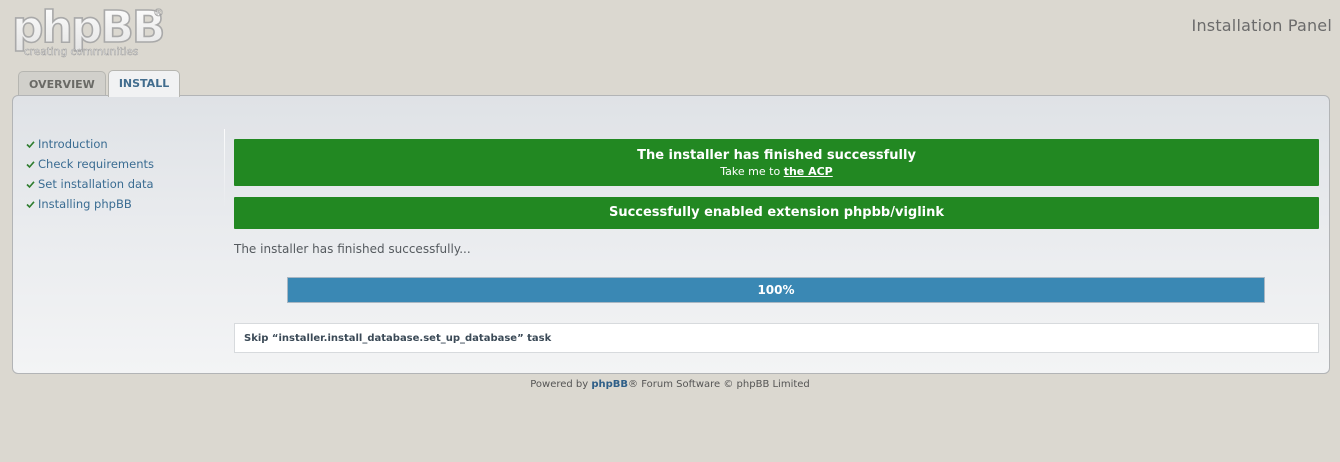 This screenshot has width=1340, height=462. I want to click on tab-bar: OVERVIEW INSTALL, so click(99, 83).